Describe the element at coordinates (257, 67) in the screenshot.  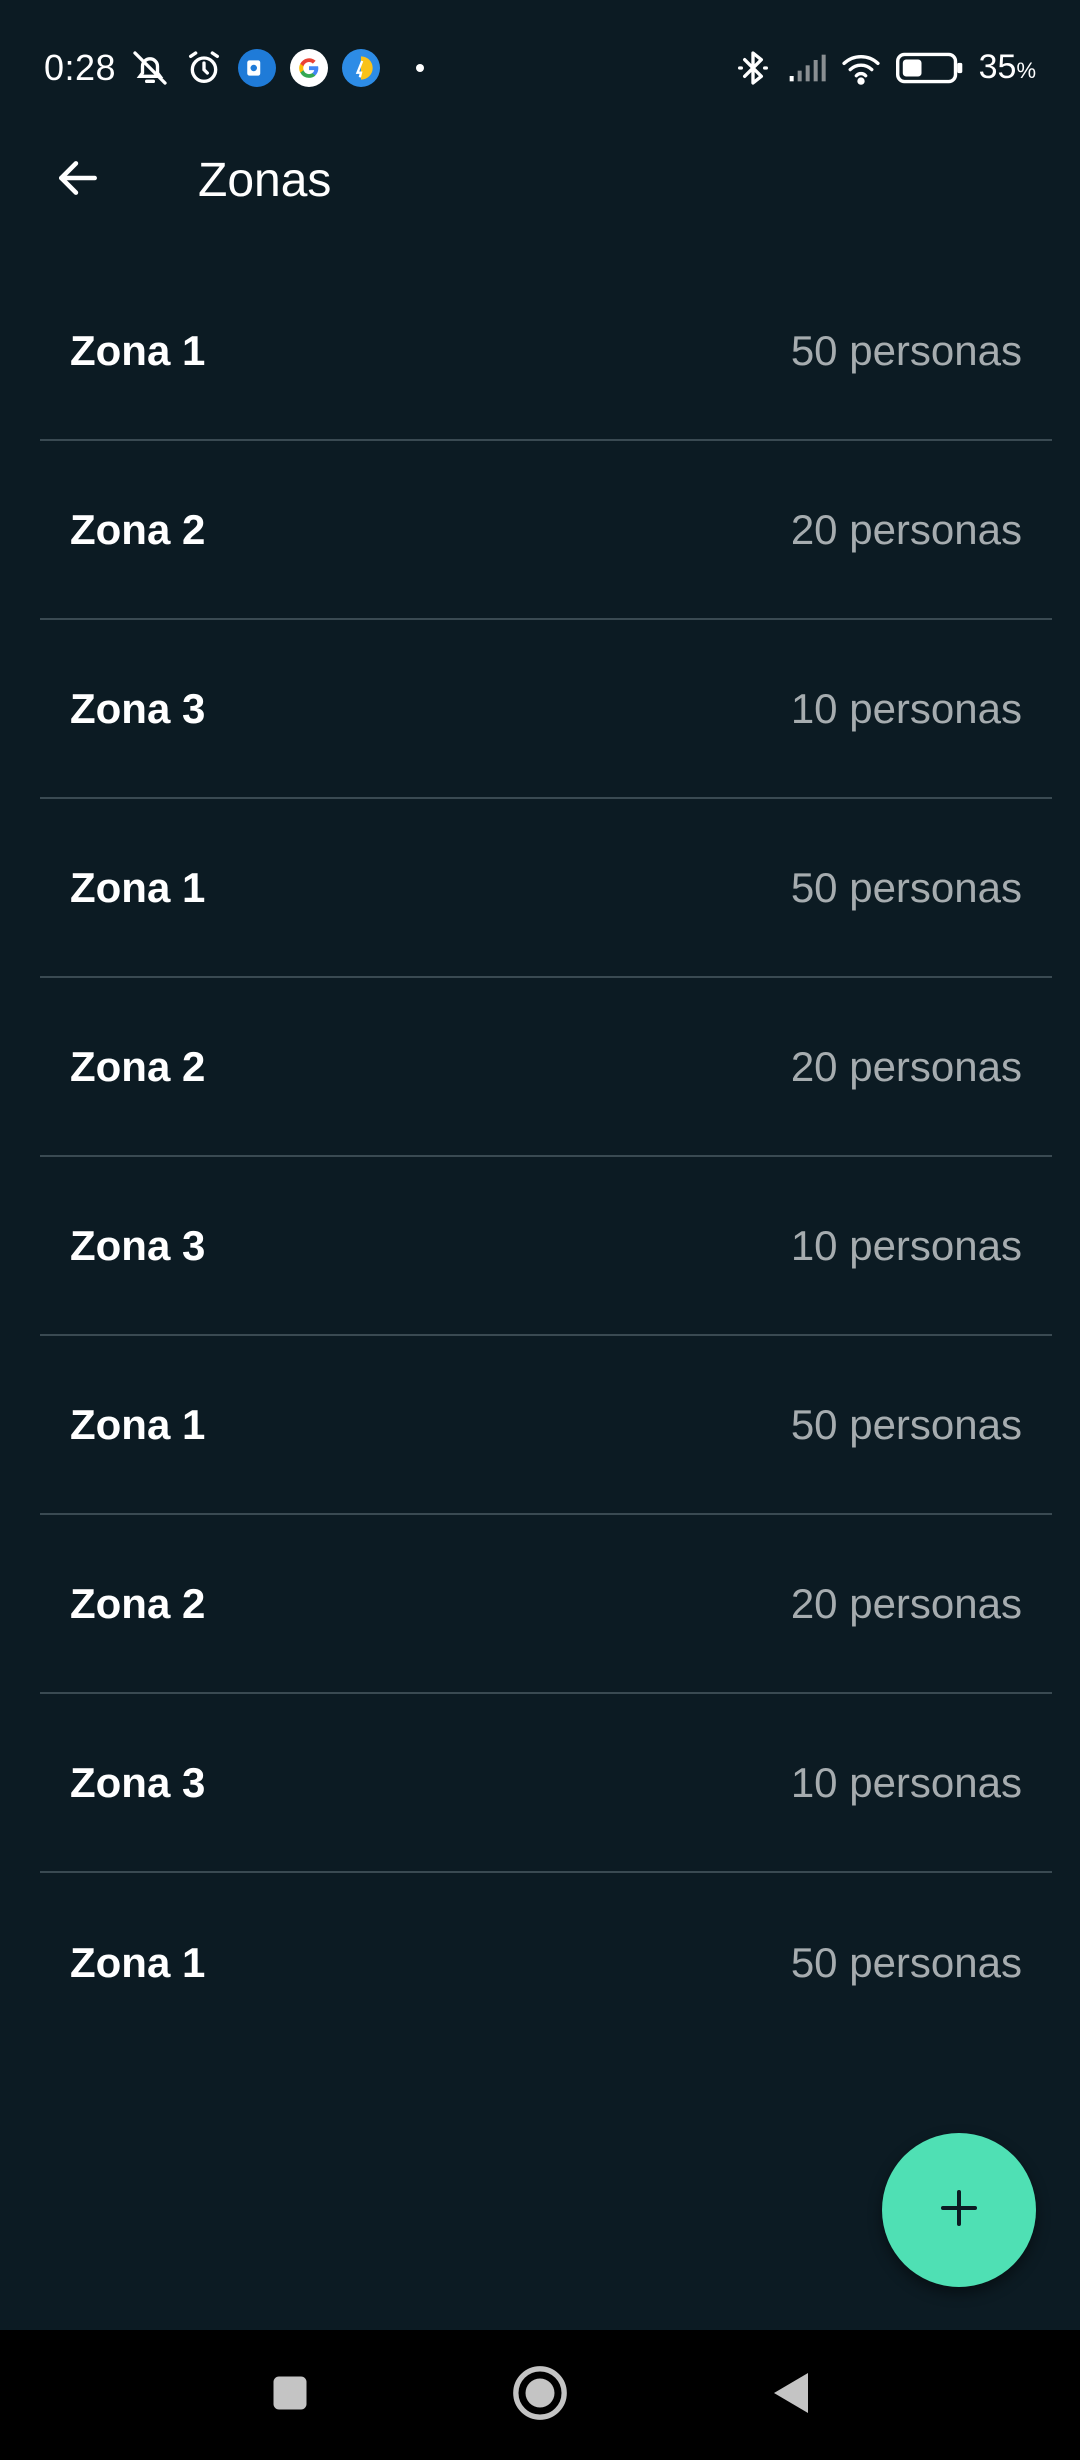
I see `outlook-icon` at that location.